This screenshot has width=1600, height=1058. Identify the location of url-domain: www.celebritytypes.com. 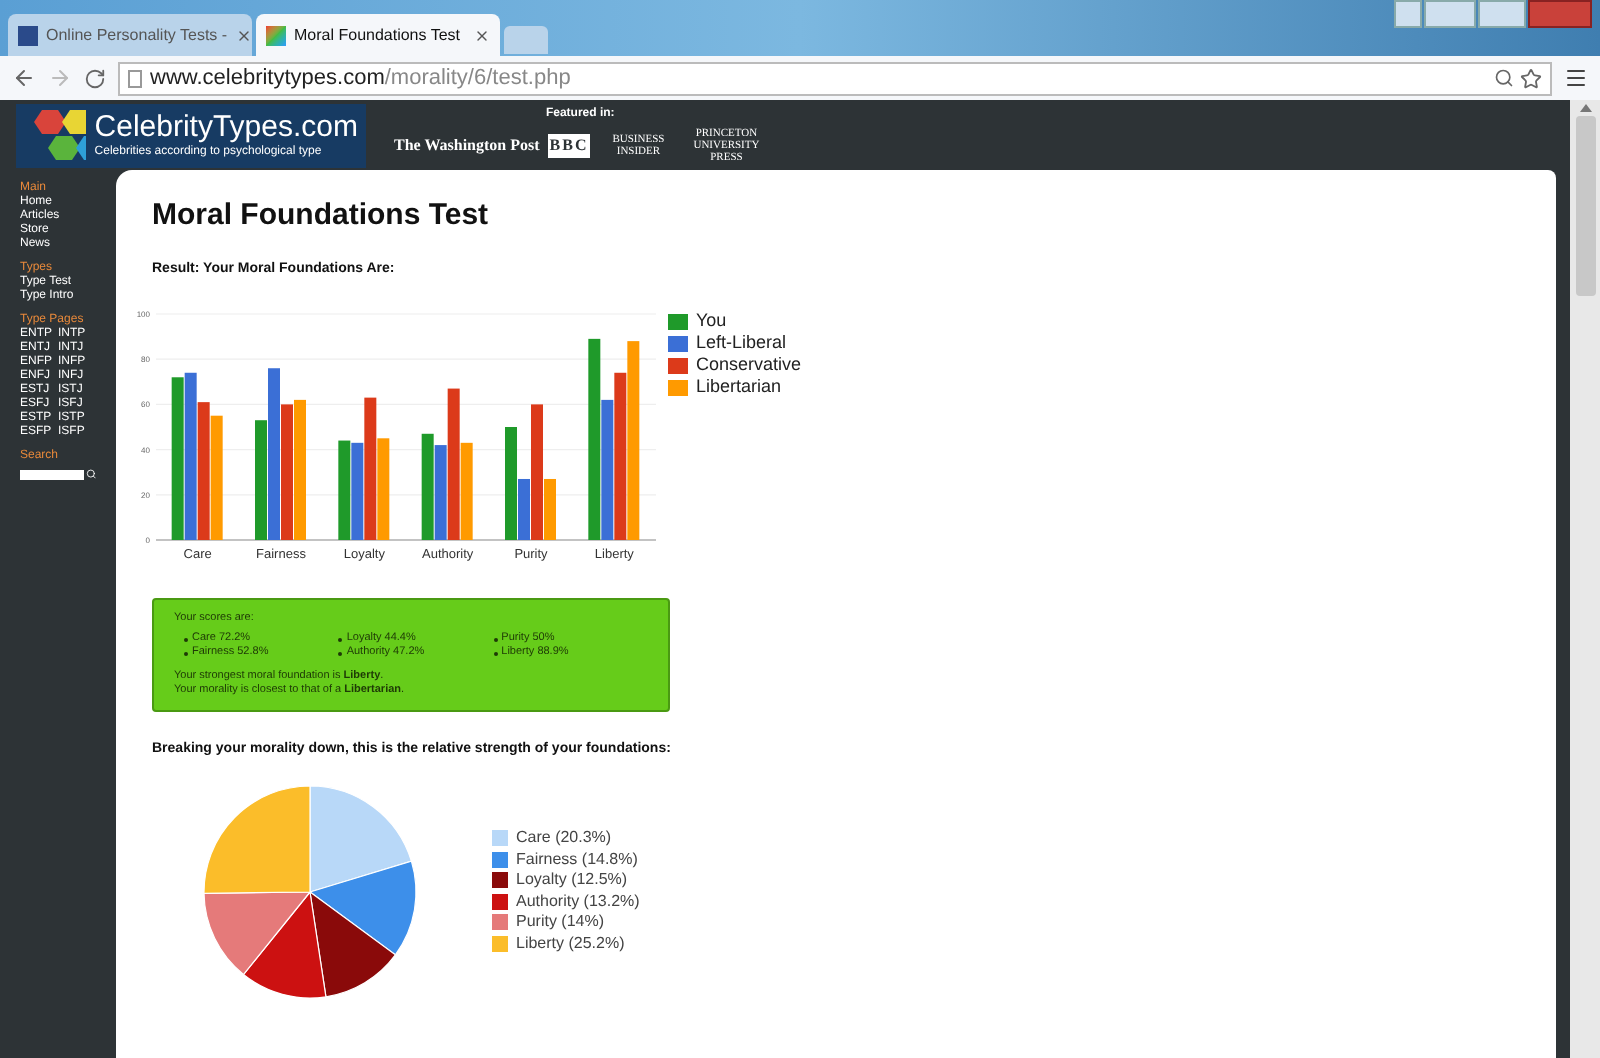
(267, 78).